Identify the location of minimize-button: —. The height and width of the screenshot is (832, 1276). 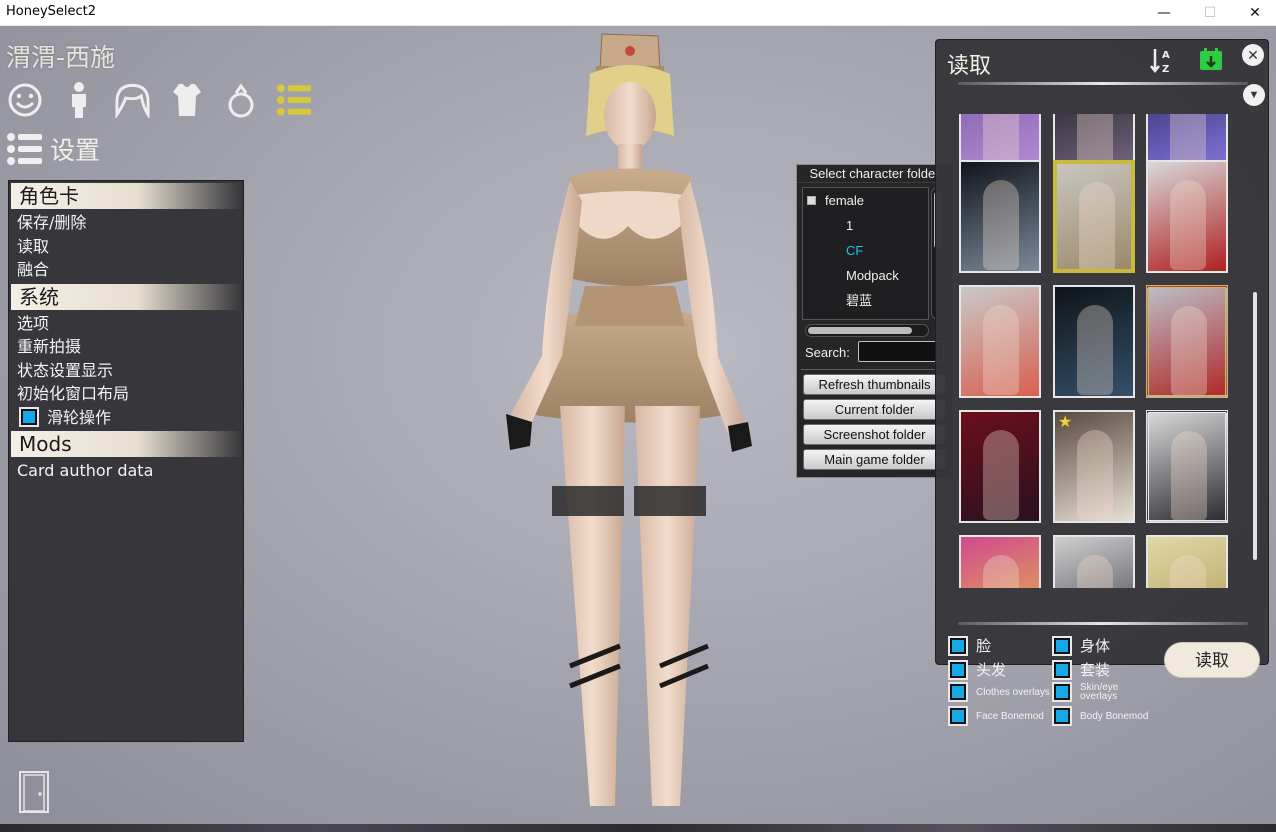
(1164, 13).